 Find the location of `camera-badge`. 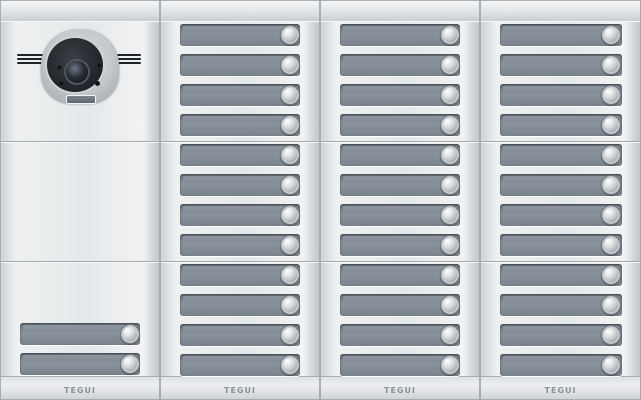

camera-badge is located at coordinates (81, 99).